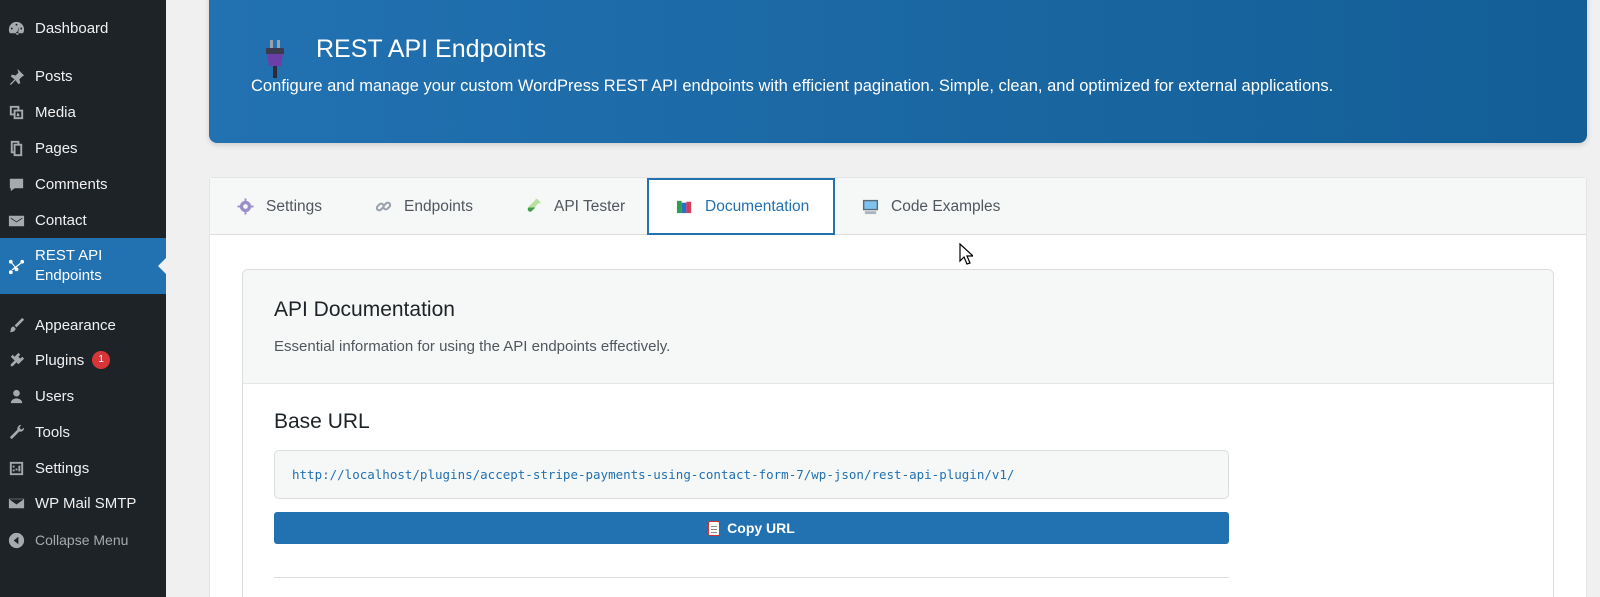 This screenshot has width=1600, height=597. I want to click on sidebar-collapse-menu: Collapse Menu, so click(83, 540).